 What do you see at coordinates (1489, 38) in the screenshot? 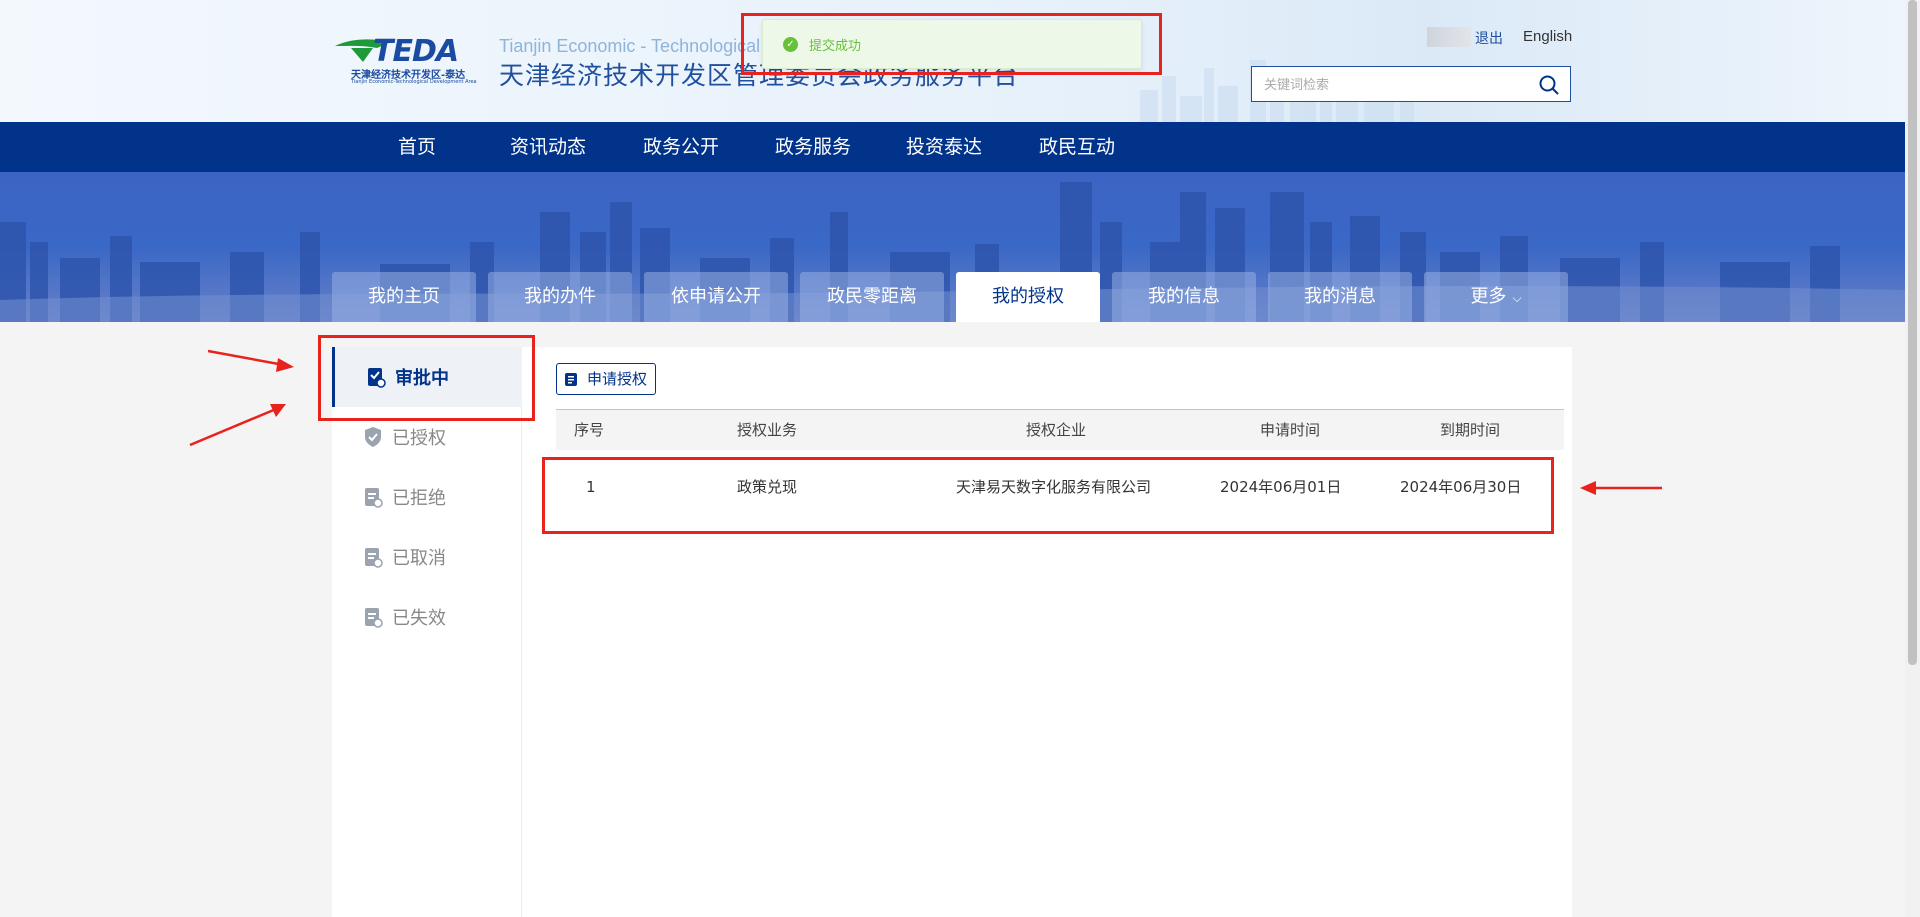
I see `logout-link: 退出` at bounding box center [1489, 38].